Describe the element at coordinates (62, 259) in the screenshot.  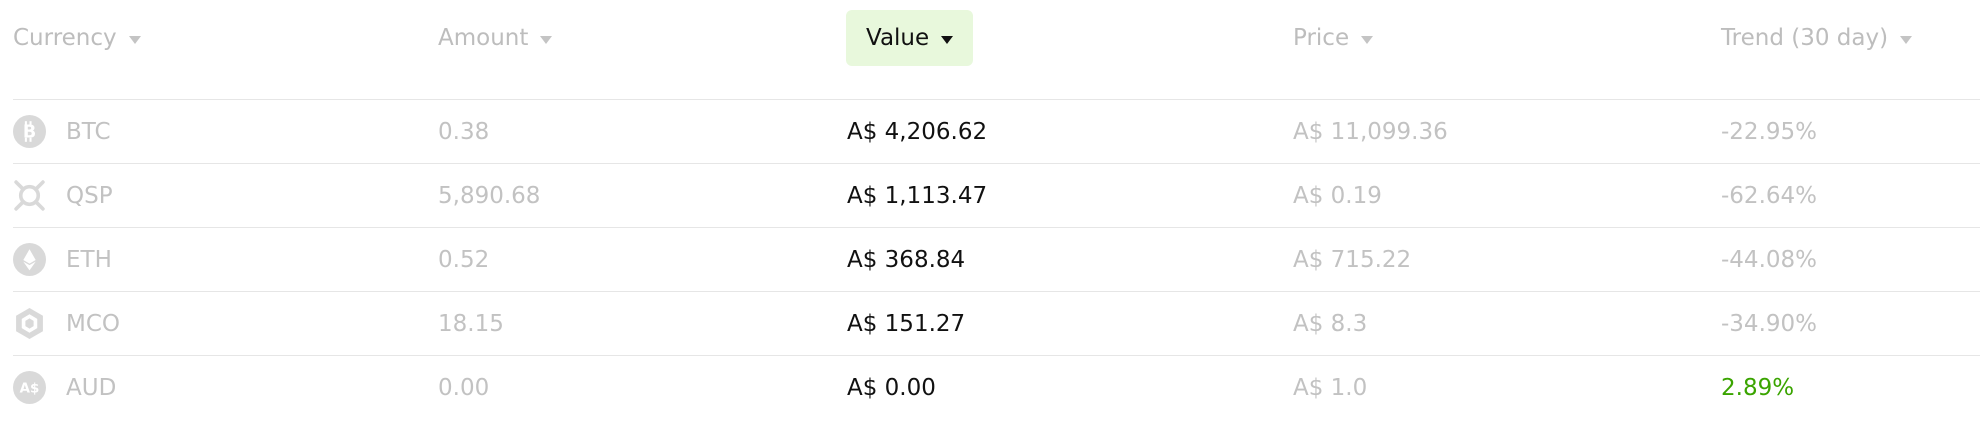
I see `currency-cell: ETH` at that location.